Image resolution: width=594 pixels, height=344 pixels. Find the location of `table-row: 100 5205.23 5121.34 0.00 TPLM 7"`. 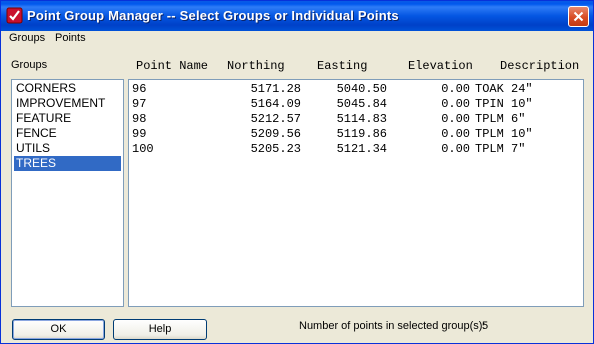

table-row: 100 5205.23 5121.34 0.00 TPLM 7" is located at coordinates (356, 149).